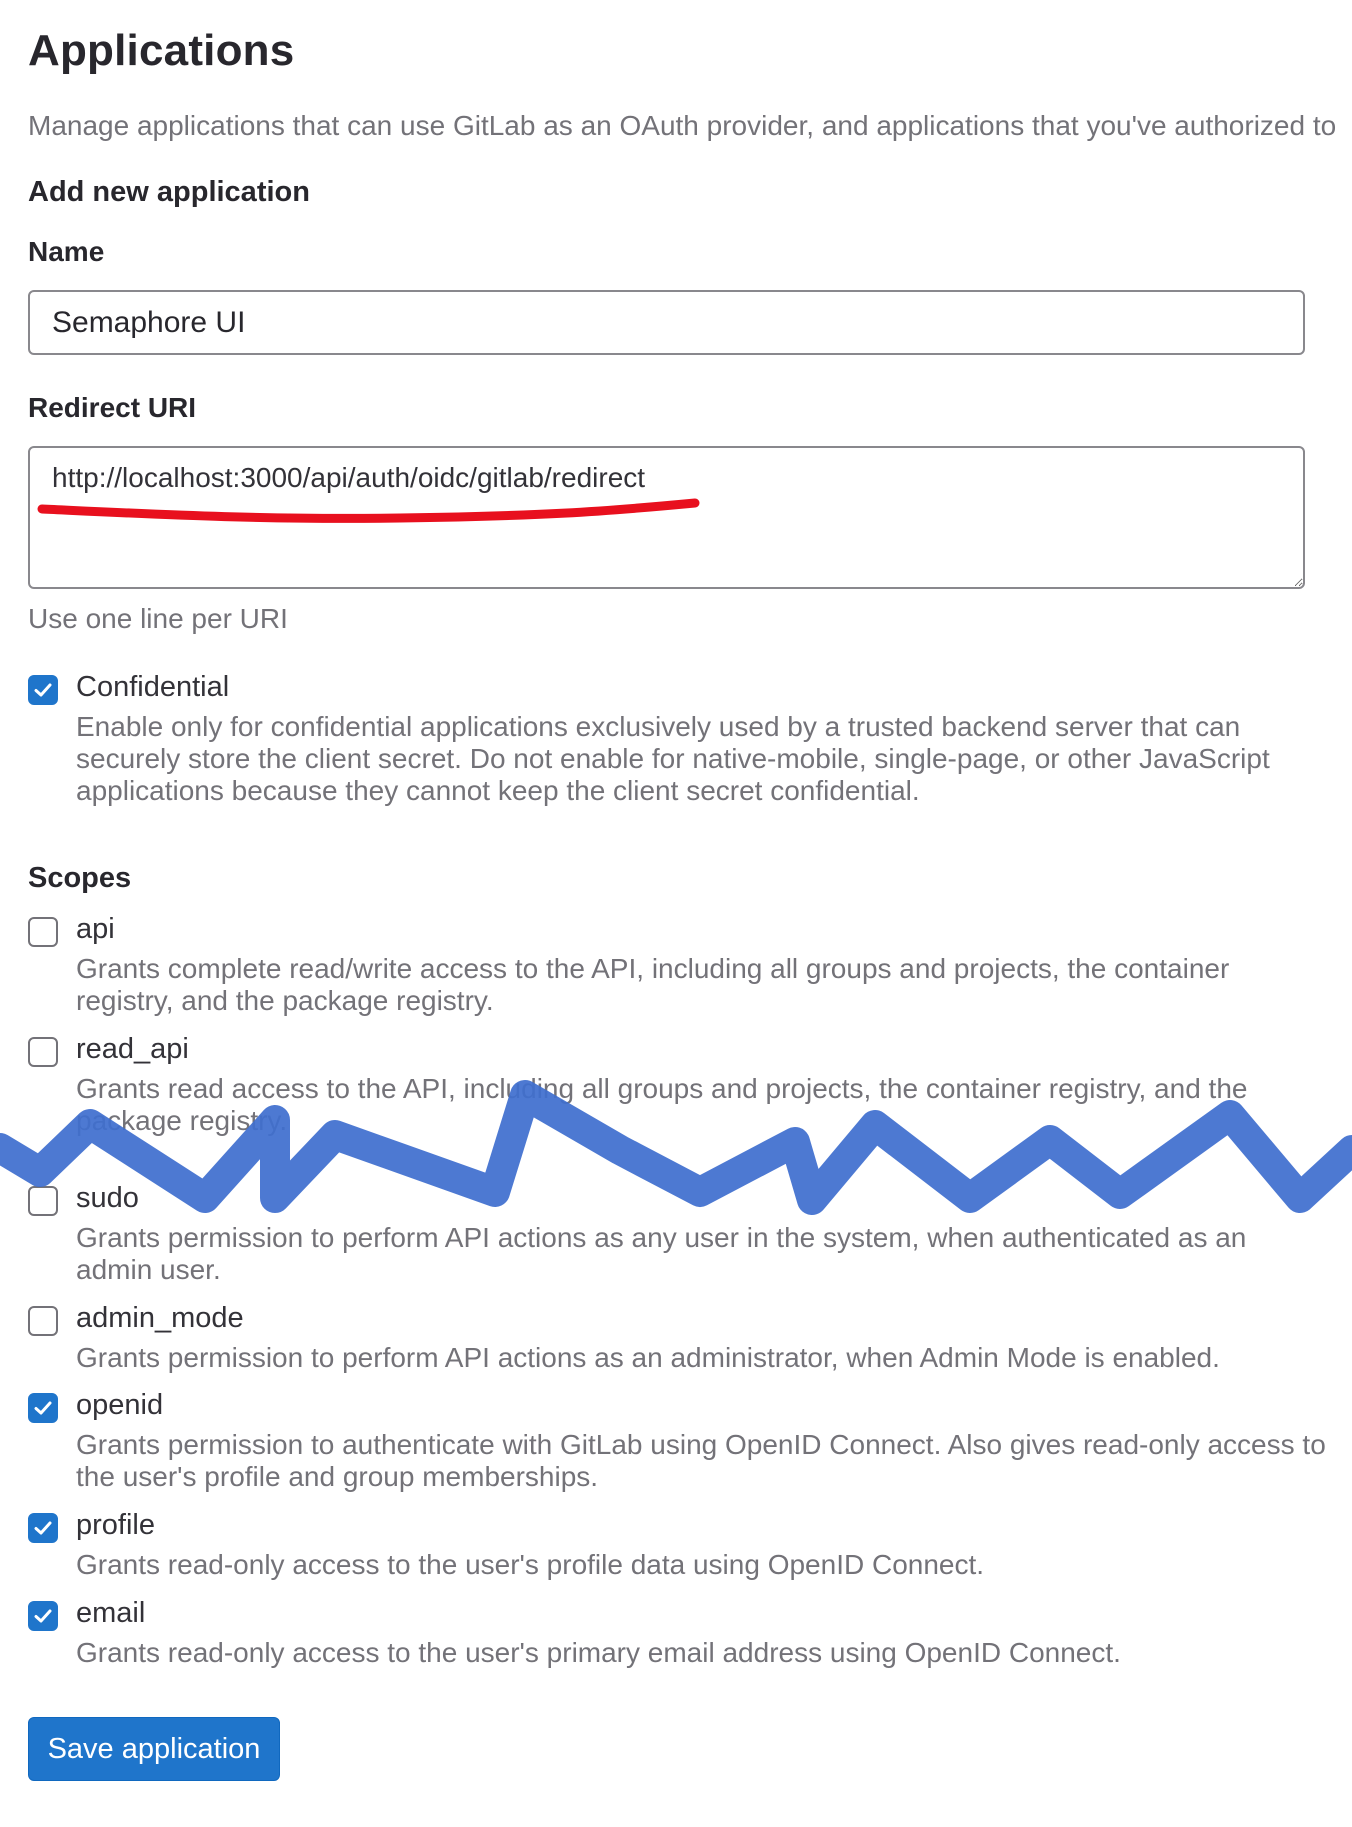 Image resolution: width=1352 pixels, height=1827 pixels. What do you see at coordinates (161, 50) in the screenshot?
I see `page-title: Applications` at bounding box center [161, 50].